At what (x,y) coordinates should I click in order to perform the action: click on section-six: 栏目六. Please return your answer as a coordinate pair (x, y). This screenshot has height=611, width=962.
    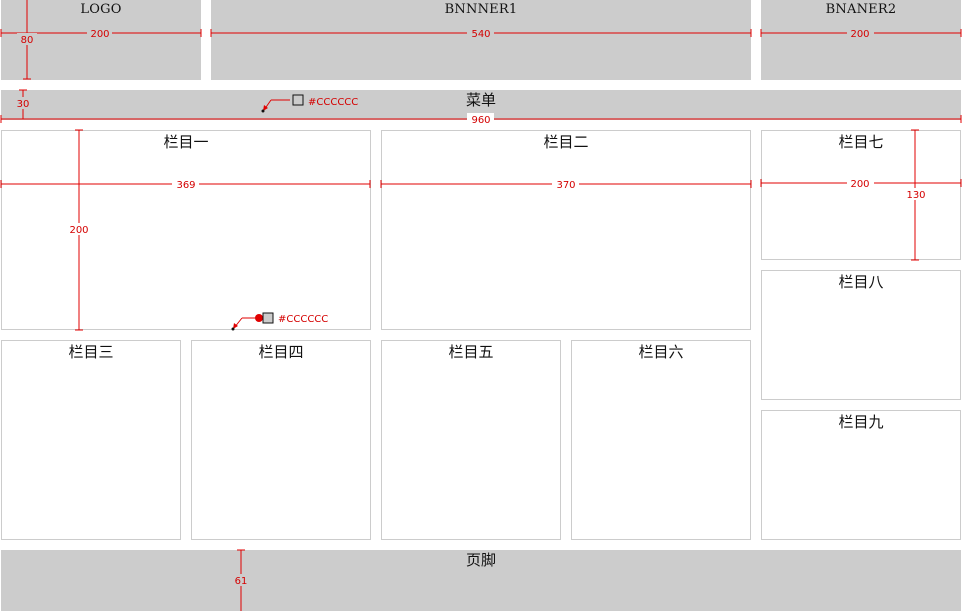
    Looking at the image, I should click on (661, 440).